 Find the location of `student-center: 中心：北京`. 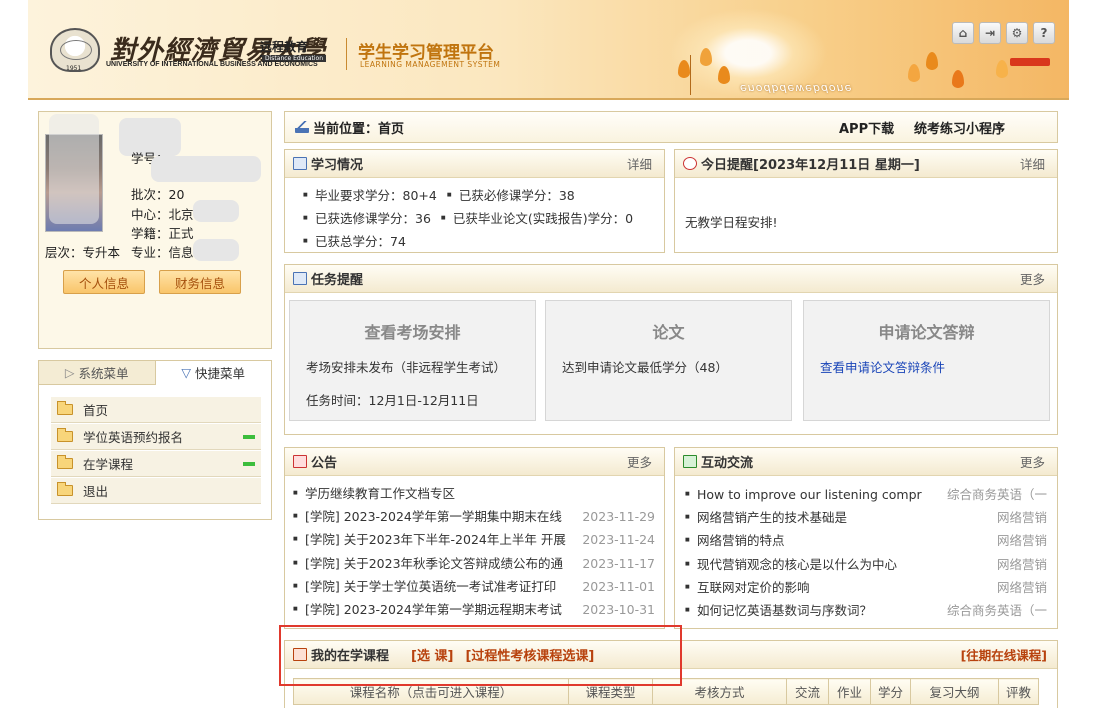

student-center: 中心：北京 is located at coordinates (162, 214).